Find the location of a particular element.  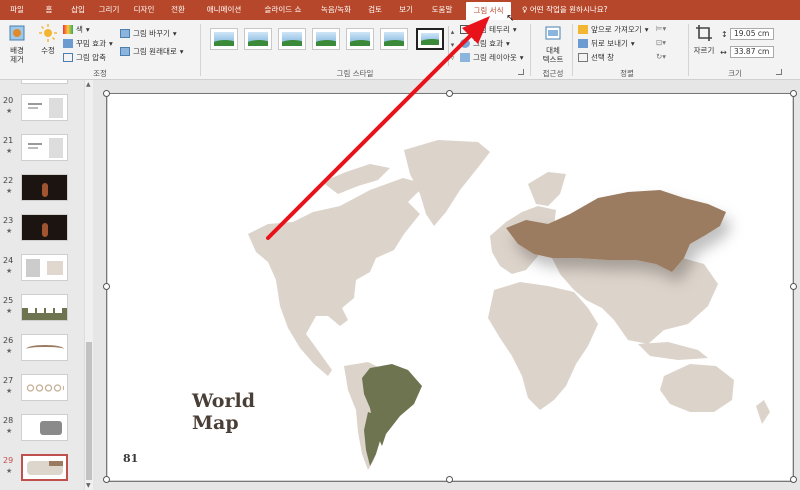

mouse-cursor-icon: ↖ is located at coordinates (510, 18).